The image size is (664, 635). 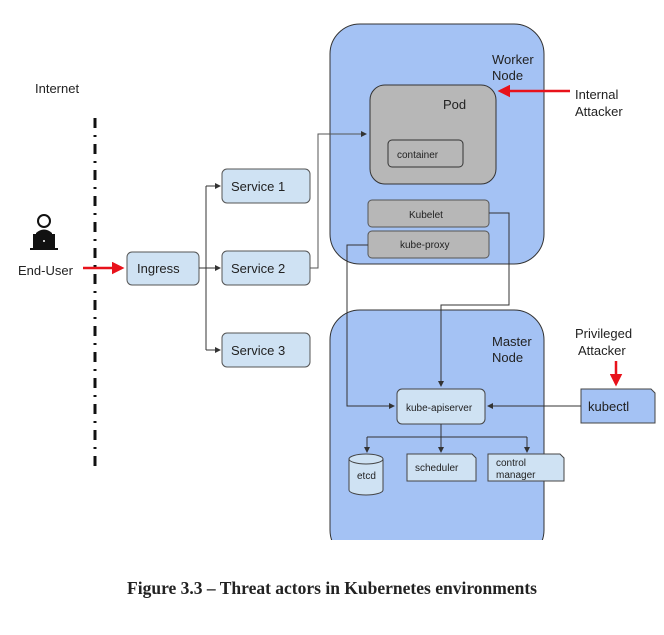 What do you see at coordinates (507, 357) in the screenshot?
I see `master-node-title-2: Node` at bounding box center [507, 357].